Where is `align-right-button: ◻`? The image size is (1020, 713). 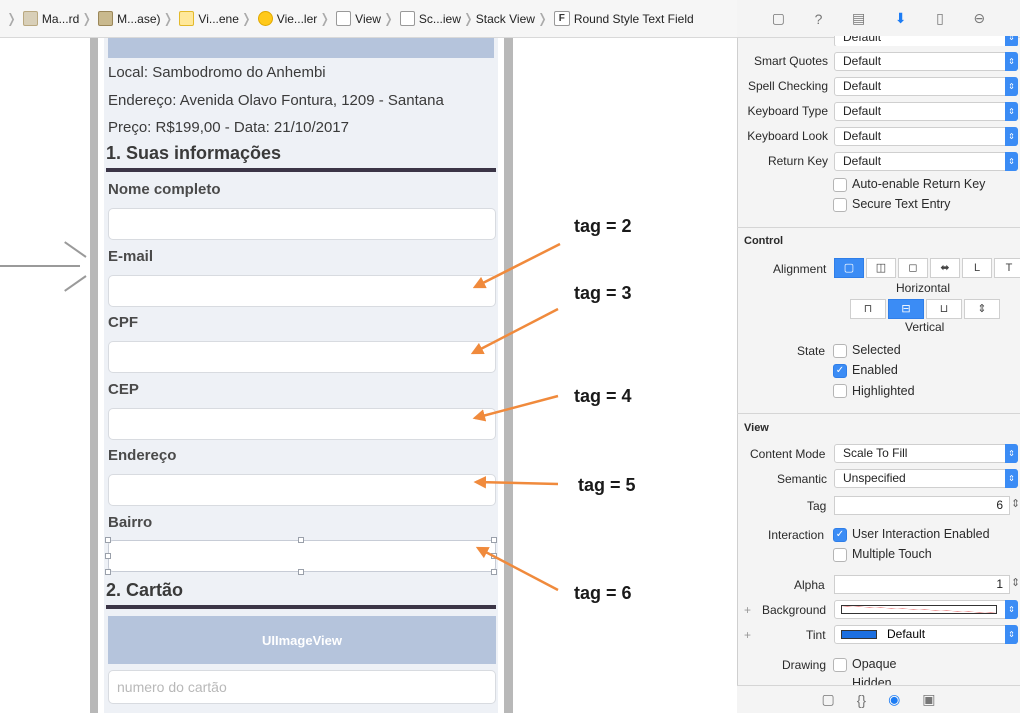
align-right-button: ◻ is located at coordinates (913, 268).